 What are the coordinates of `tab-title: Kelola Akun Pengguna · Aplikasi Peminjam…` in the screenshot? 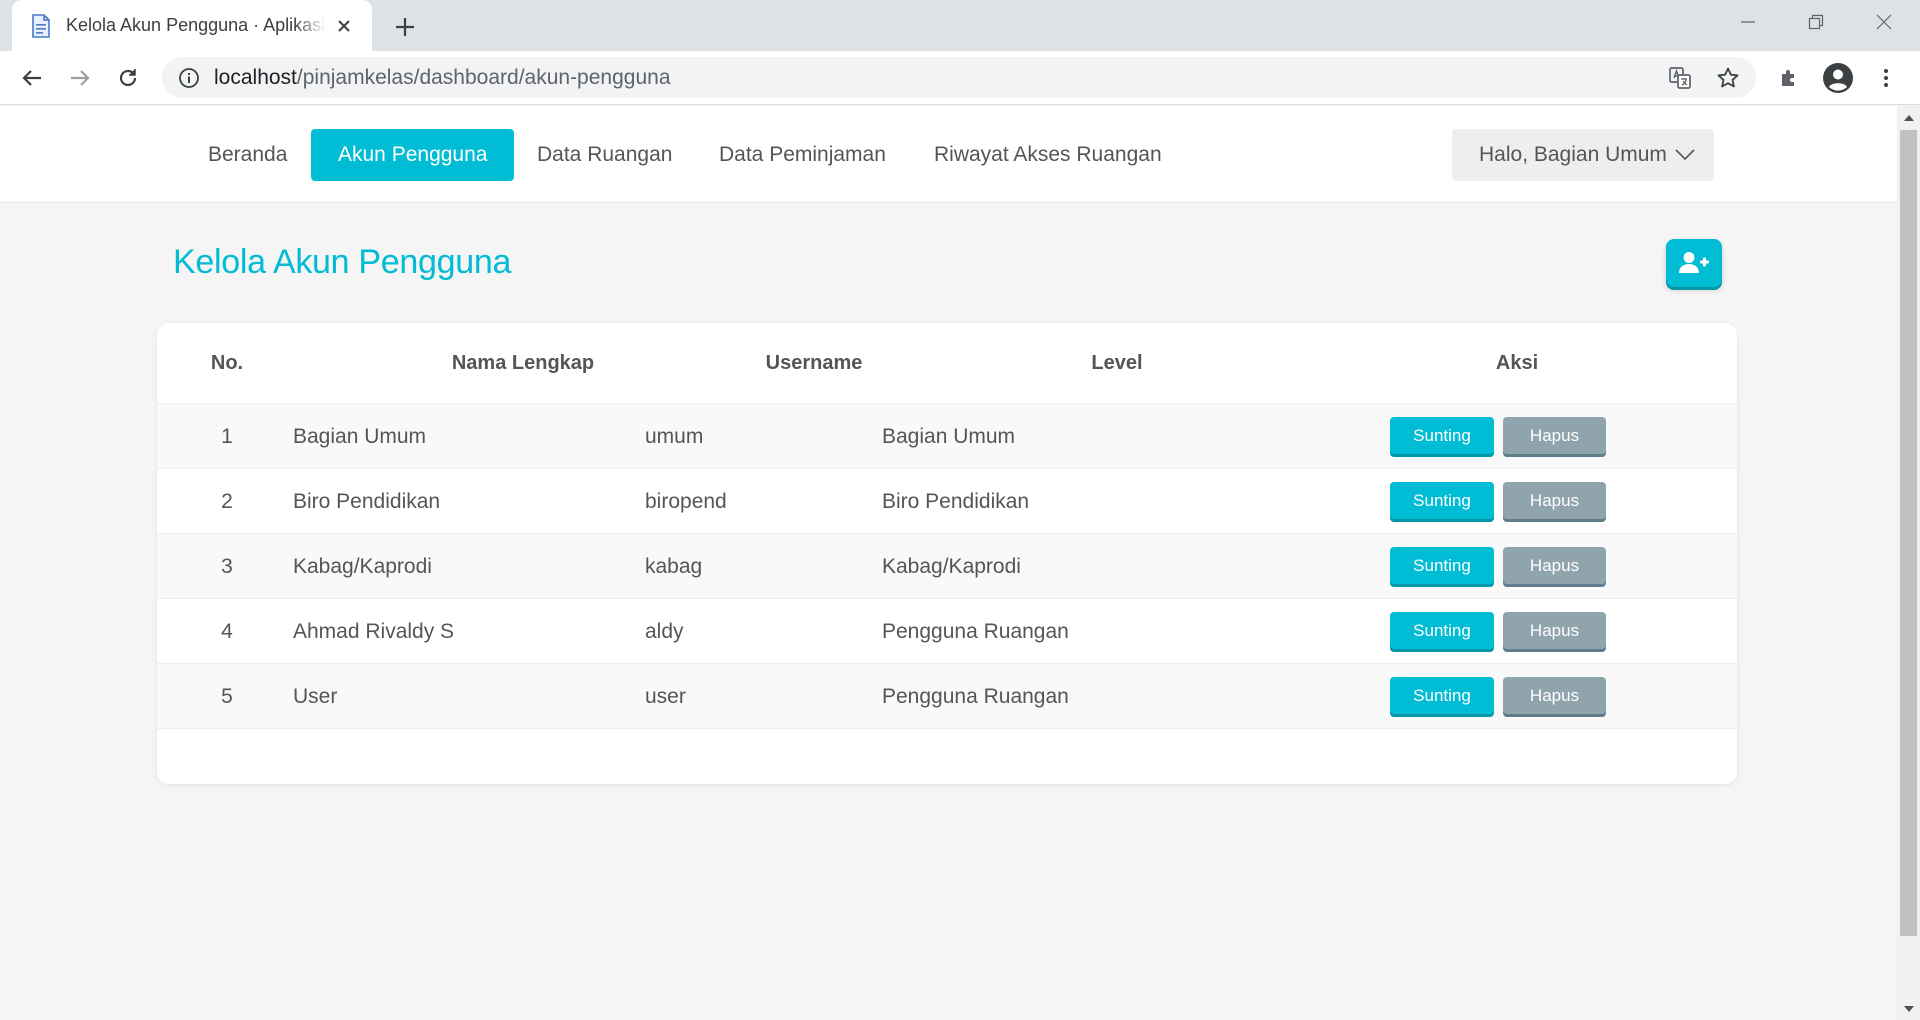 It's located at (196, 25).